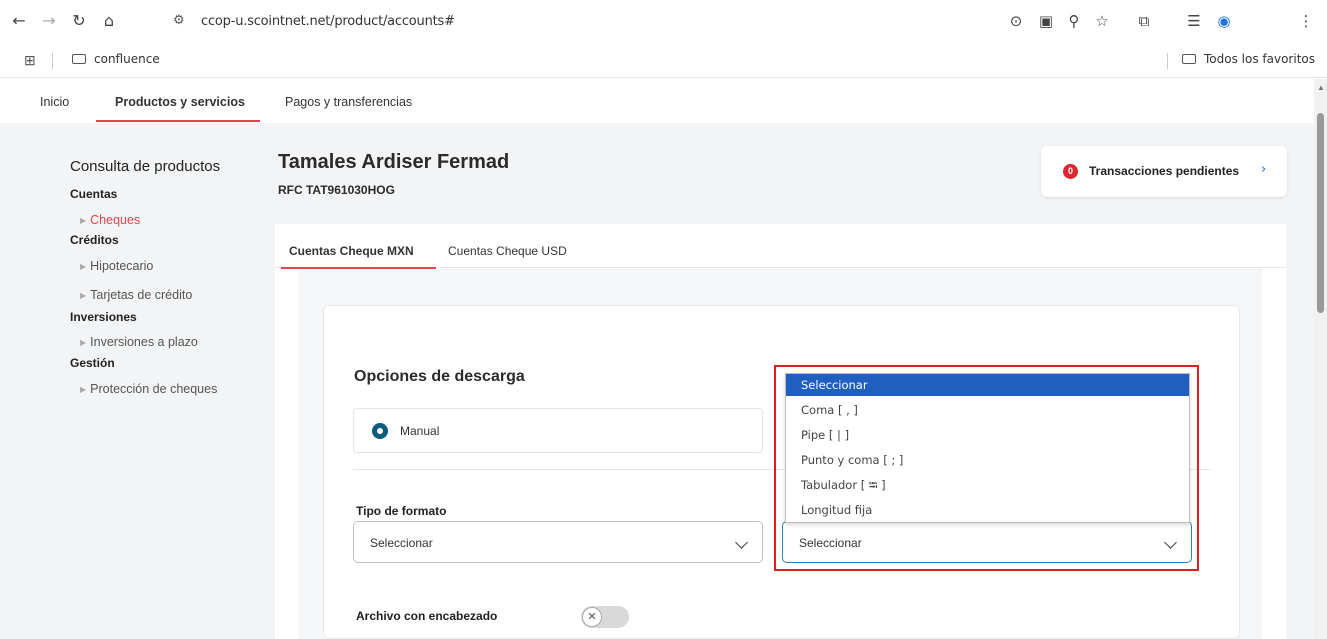 The width and height of the screenshot is (1327, 639). I want to click on address-bar: ⚙ ccop-u.scointnet.net/product/accounts#, so click(576, 22).